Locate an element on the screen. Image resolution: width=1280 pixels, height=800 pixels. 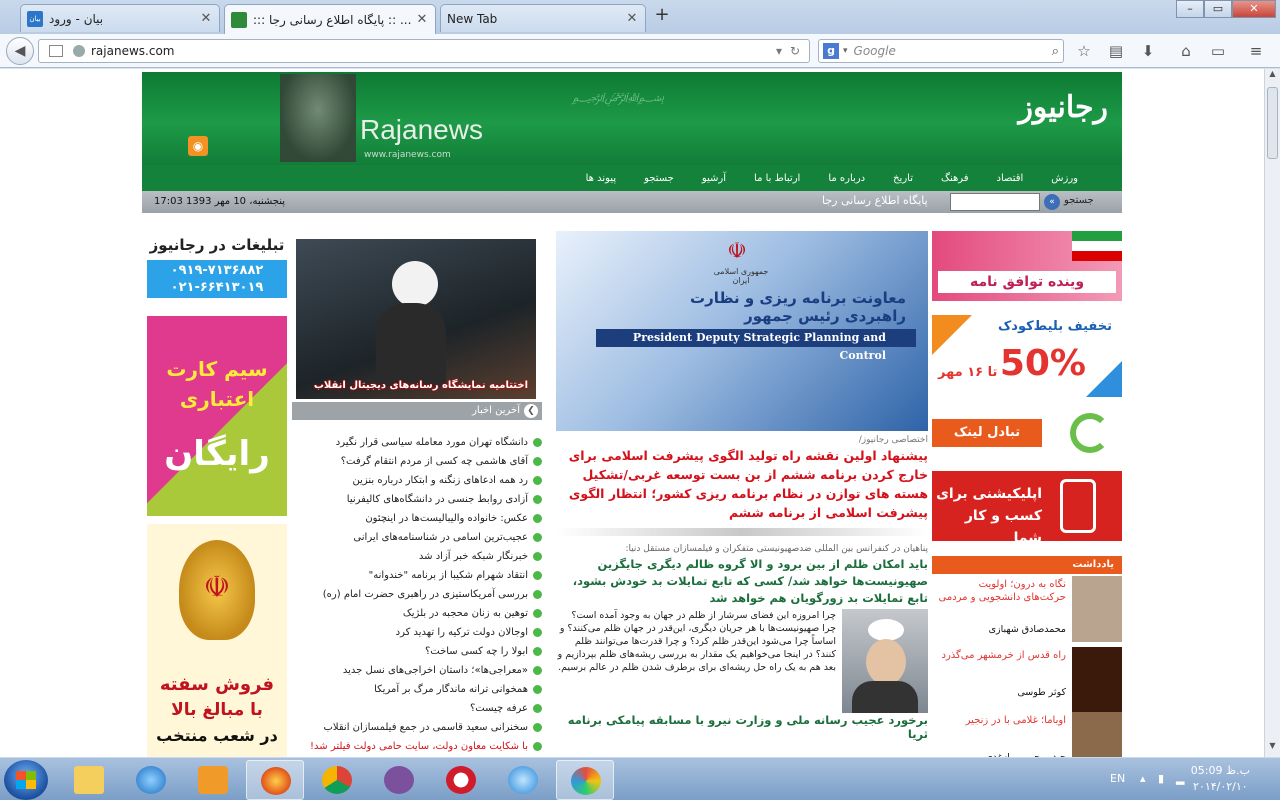
menu-item-about: درباره ما is located at coordinates (846, 178).